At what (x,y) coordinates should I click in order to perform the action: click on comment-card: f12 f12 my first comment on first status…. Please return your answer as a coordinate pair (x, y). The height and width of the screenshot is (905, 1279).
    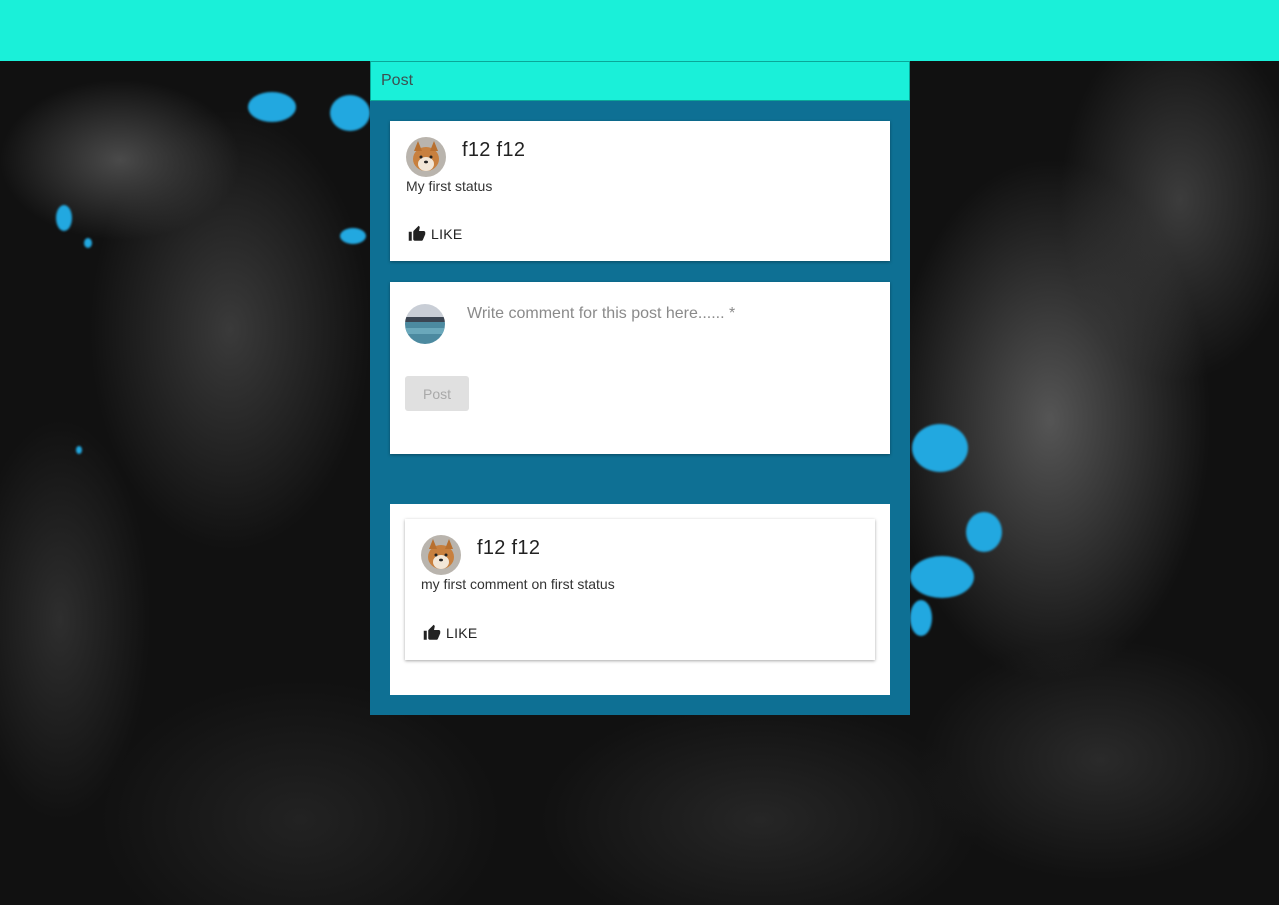
    Looking at the image, I should click on (640, 589).